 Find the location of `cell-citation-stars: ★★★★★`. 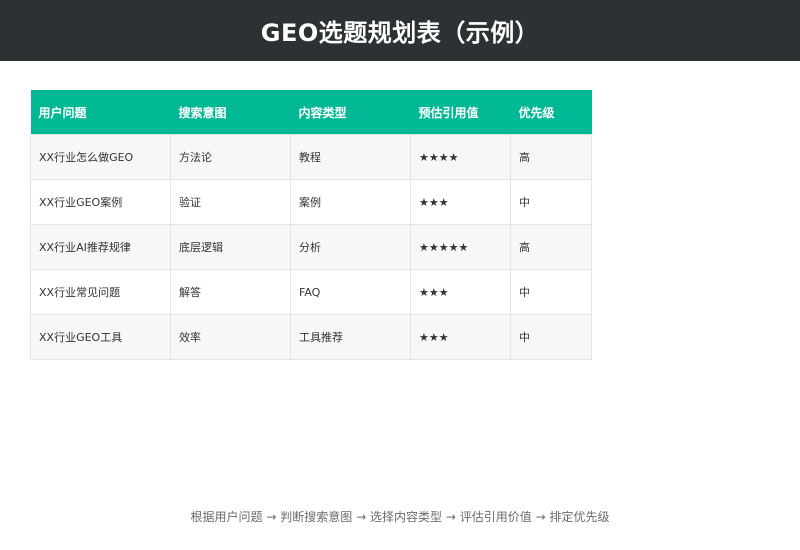

cell-citation-stars: ★★★★★ is located at coordinates (460, 247).